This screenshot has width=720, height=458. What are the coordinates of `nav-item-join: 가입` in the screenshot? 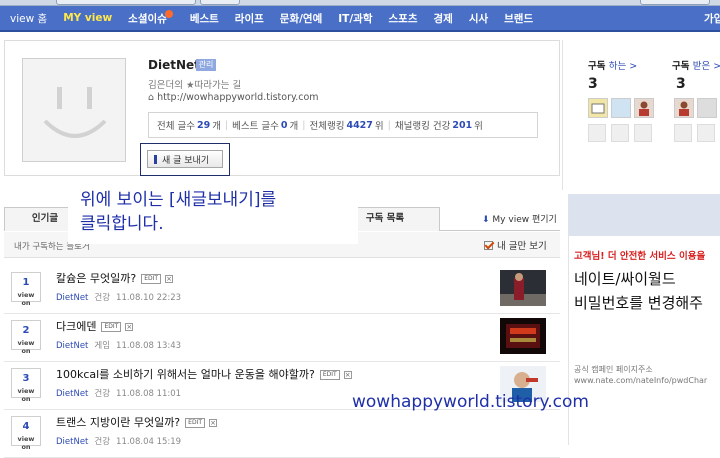 It's located at (712, 18).